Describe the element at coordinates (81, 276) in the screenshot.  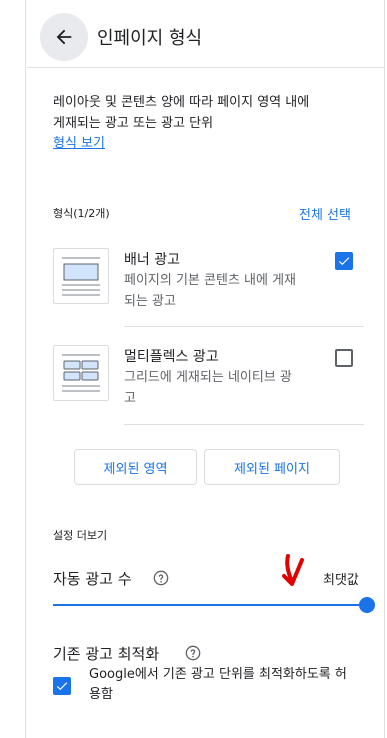
I see `banner-ad-thumbnail` at that location.